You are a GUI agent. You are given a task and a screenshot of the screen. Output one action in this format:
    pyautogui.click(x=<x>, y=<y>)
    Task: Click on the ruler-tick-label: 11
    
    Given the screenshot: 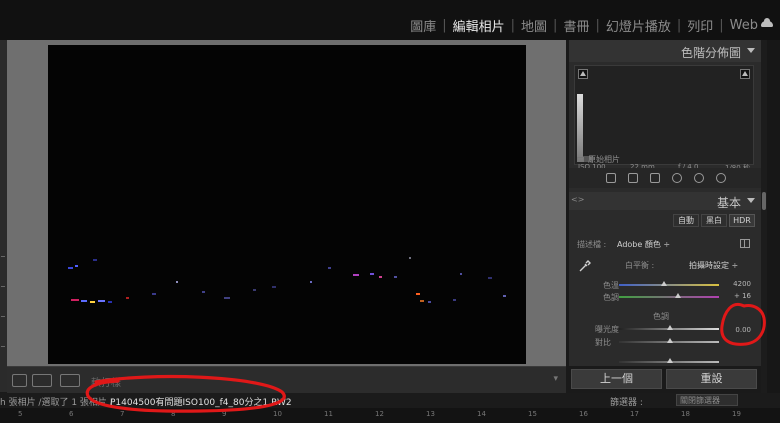 What is the action you would take?
    pyautogui.click(x=328, y=414)
    